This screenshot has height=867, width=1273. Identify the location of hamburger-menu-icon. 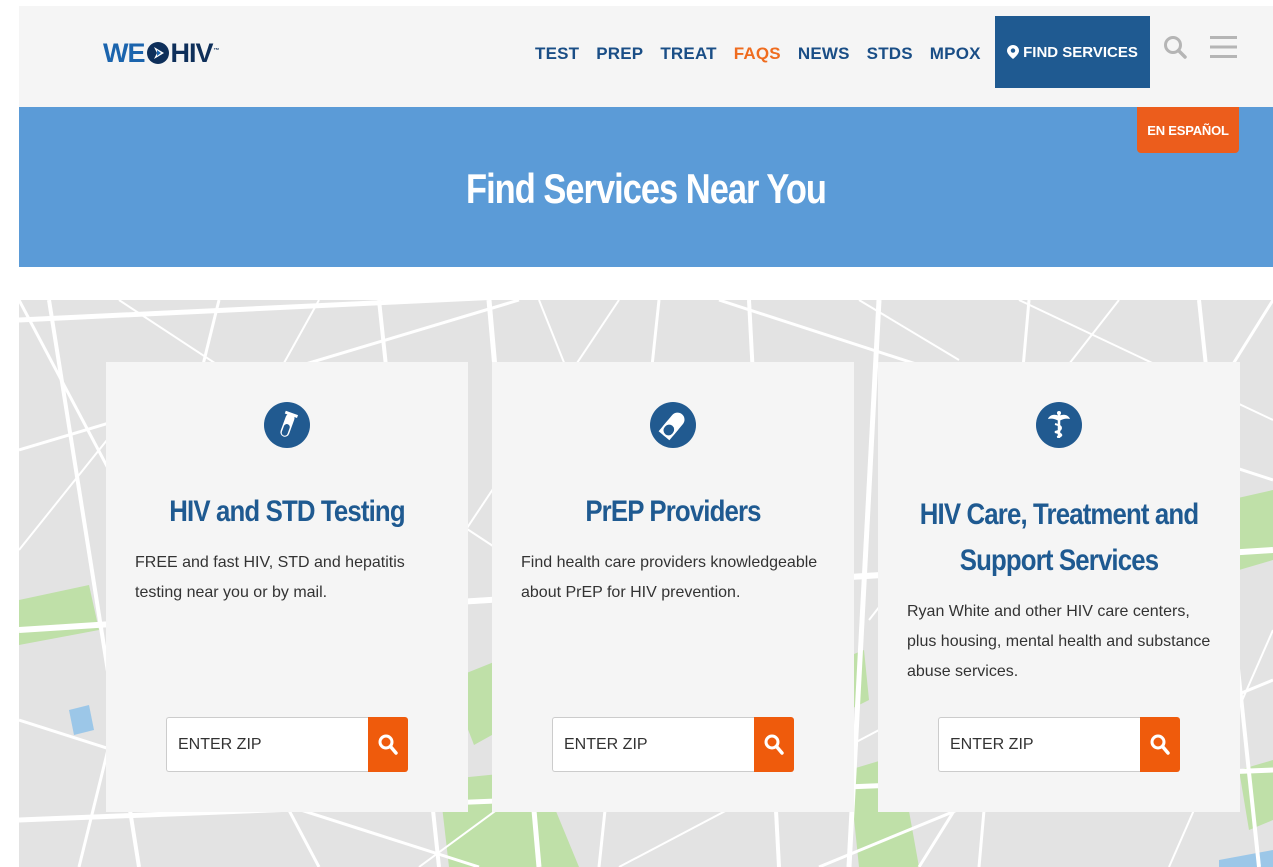
(1223, 47).